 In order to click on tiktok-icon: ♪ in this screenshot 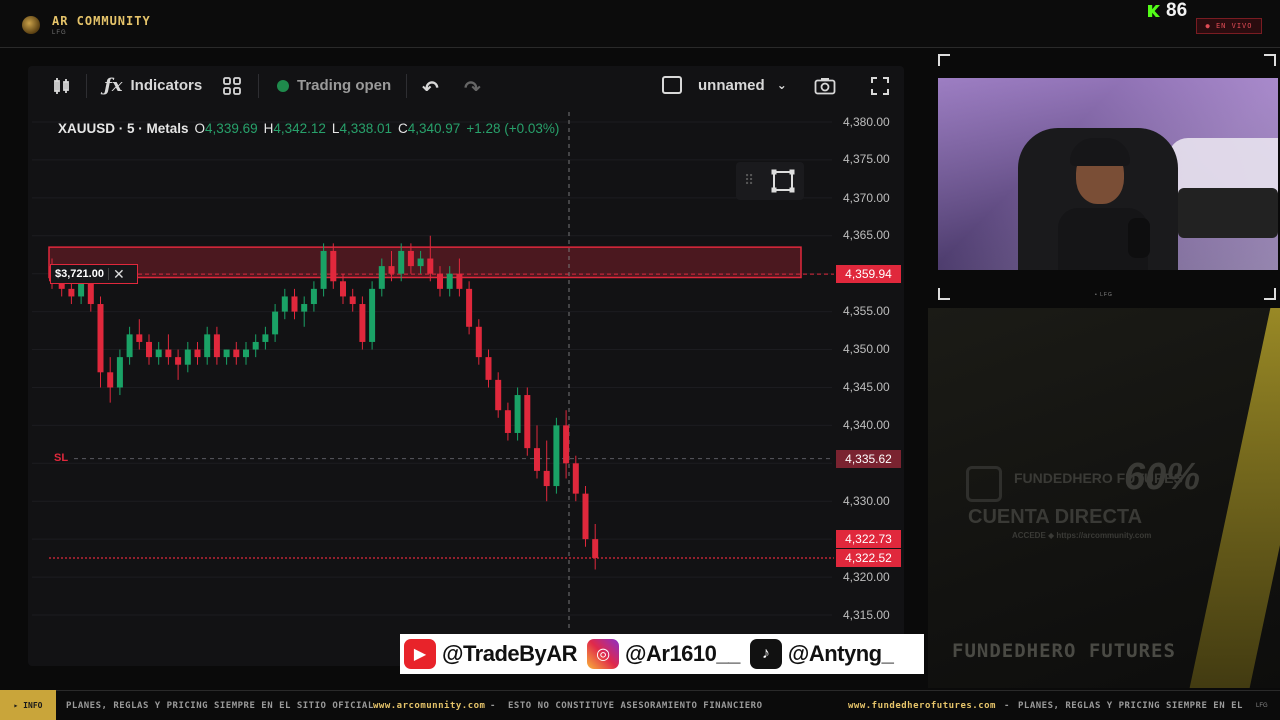, I will do `click(765, 654)`.